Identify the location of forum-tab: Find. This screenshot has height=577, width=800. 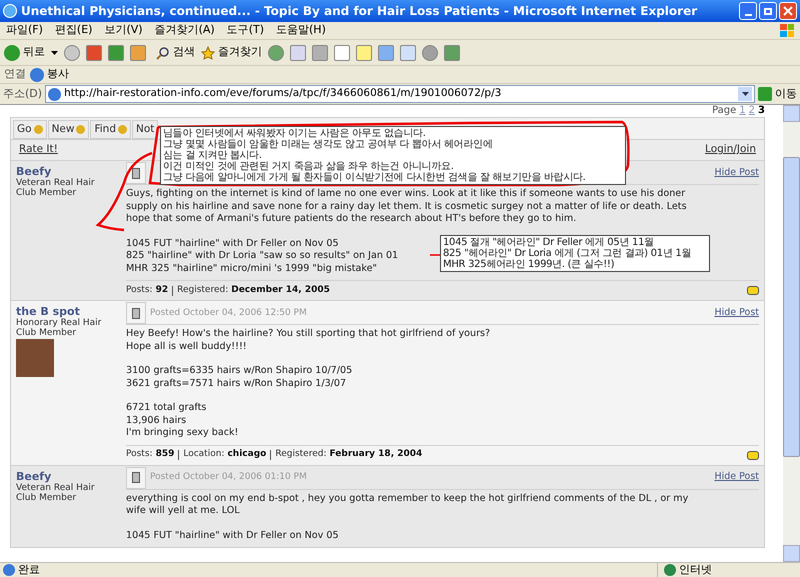
(110, 129).